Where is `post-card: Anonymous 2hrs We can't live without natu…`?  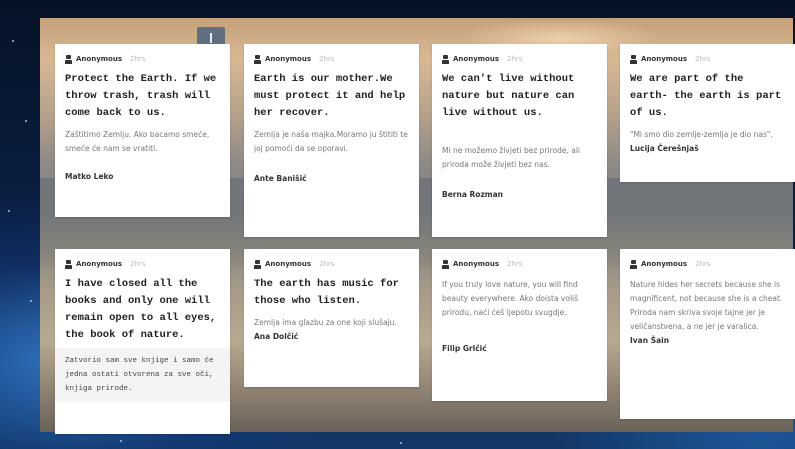
post-card: Anonymous 2hrs We can't live without natu… is located at coordinates (519, 140).